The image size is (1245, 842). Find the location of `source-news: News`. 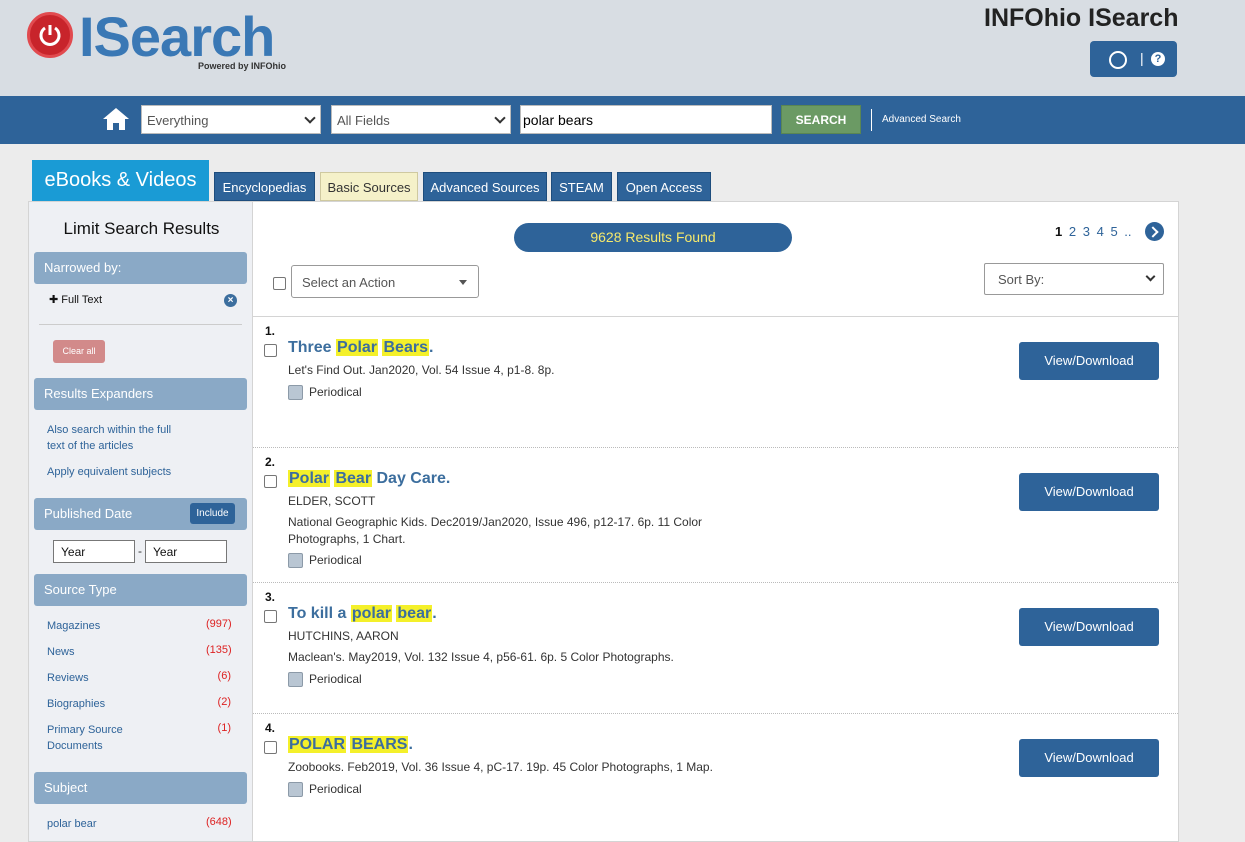

source-news: News is located at coordinates (61, 652).